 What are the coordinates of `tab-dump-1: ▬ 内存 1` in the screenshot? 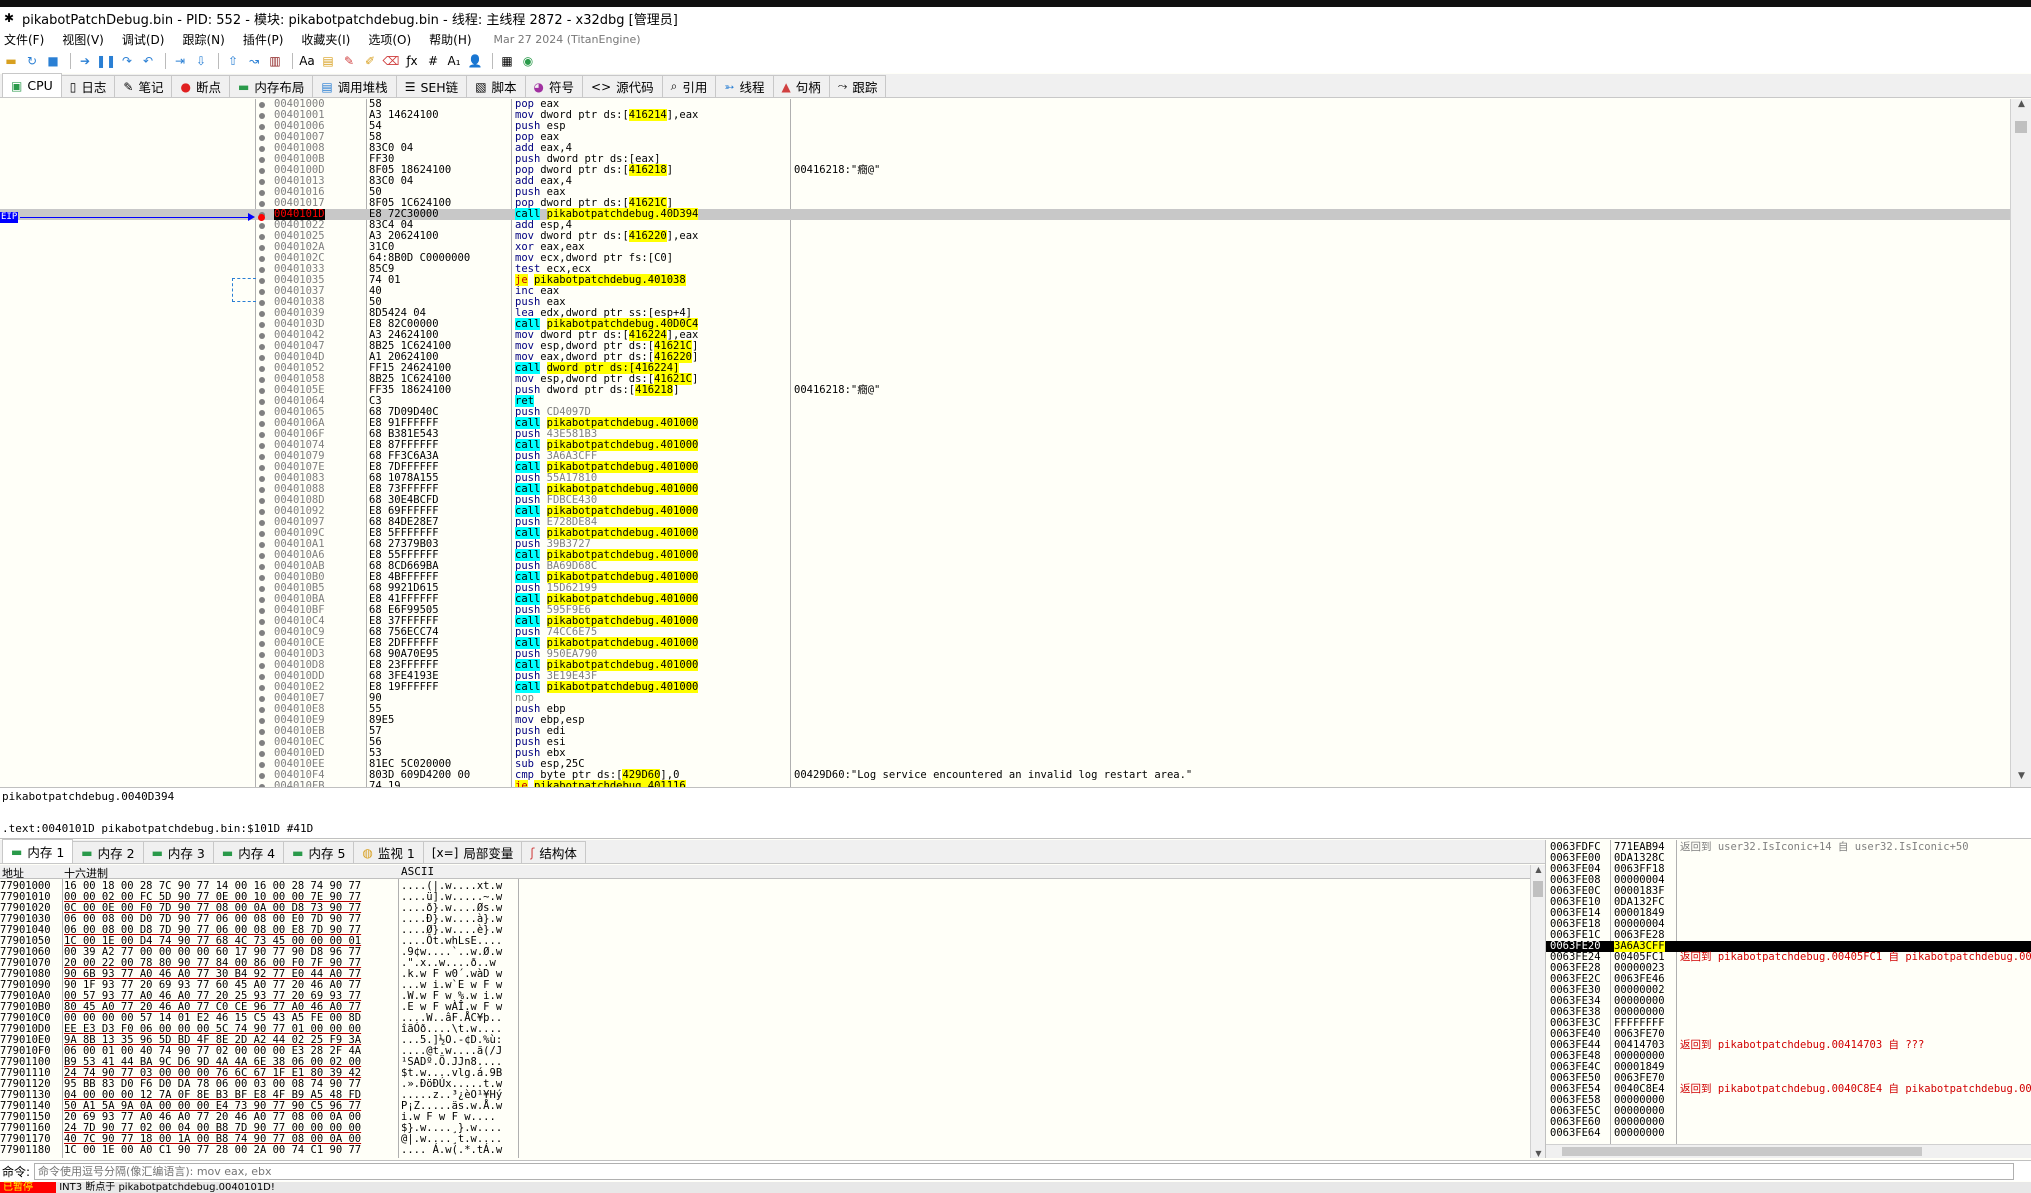 It's located at (38, 851).